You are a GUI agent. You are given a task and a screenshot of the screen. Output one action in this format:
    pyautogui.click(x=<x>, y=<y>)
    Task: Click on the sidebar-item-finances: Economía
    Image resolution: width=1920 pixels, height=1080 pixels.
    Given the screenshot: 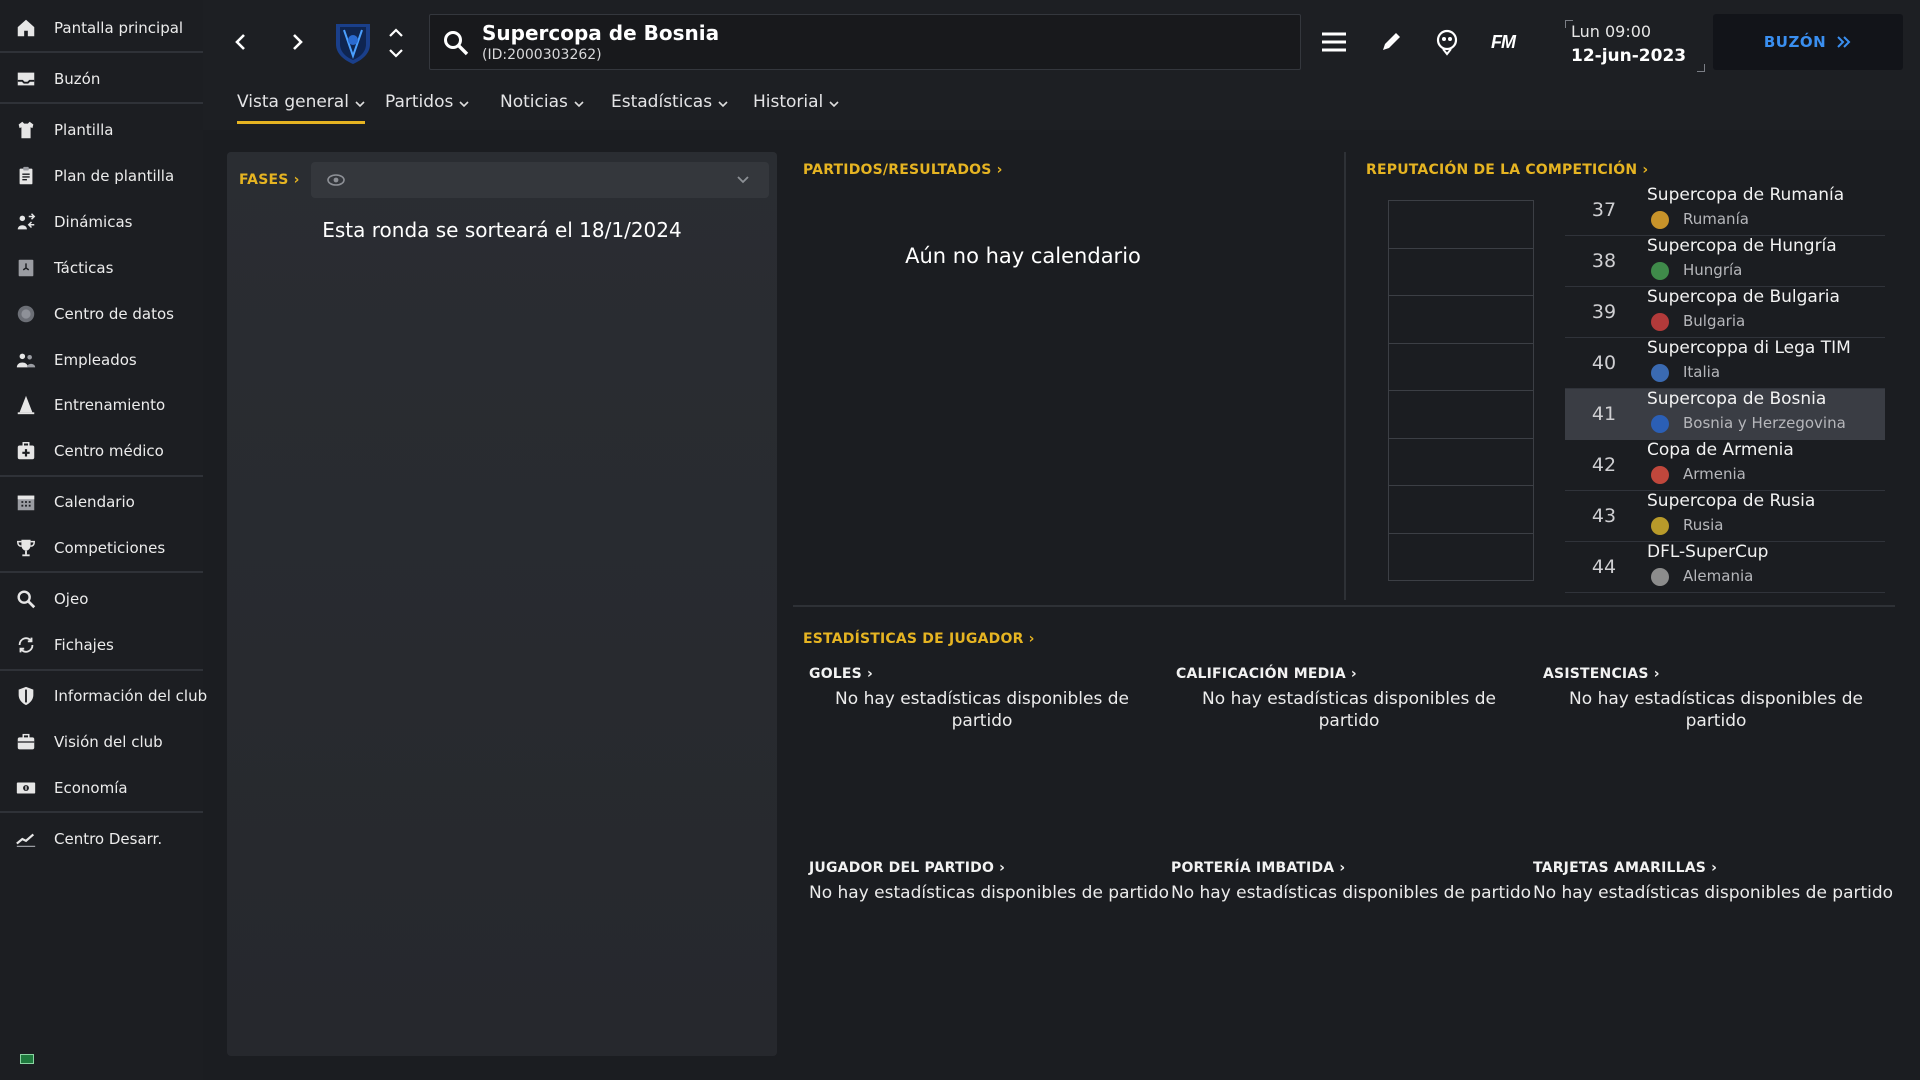 What is the action you would take?
    pyautogui.click(x=101, y=788)
    